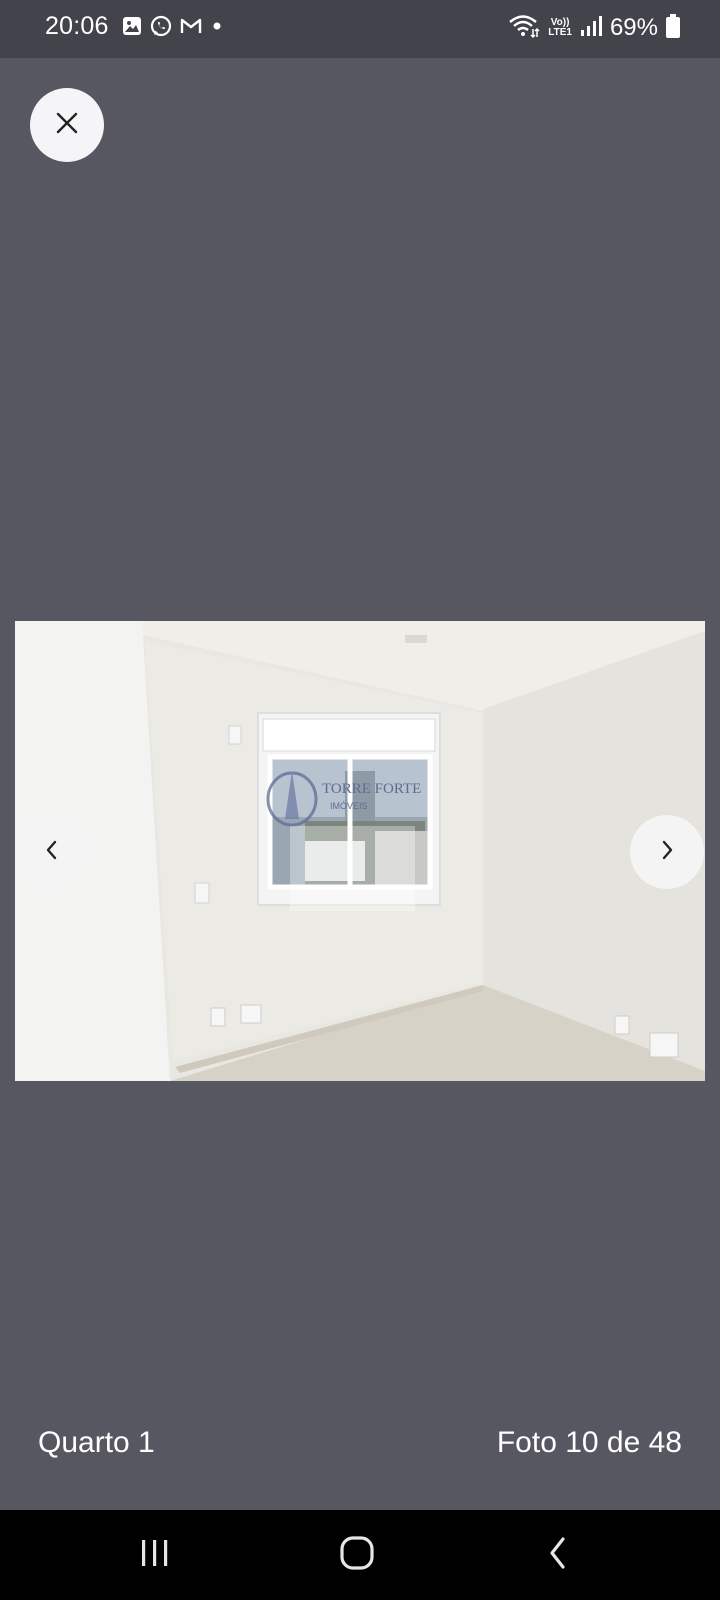 The width and height of the screenshot is (720, 1600). Describe the element at coordinates (371, 789) in the screenshot. I see `watermark-brand: TORRE FORTE` at that location.